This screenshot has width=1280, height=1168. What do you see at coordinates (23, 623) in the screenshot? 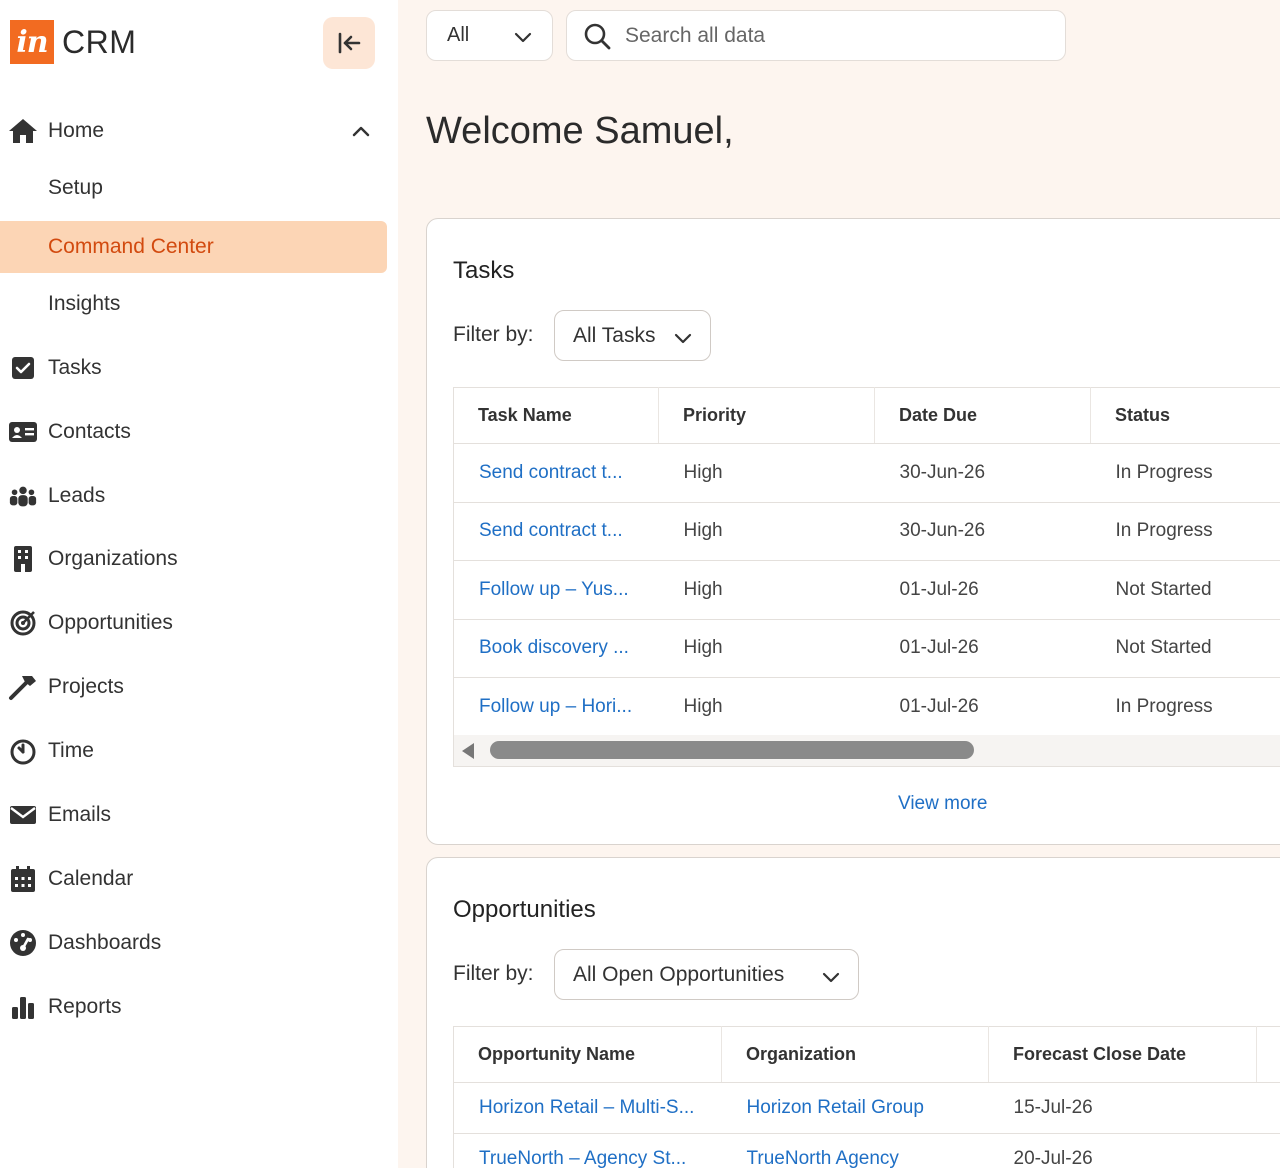
I see `target-icon` at bounding box center [23, 623].